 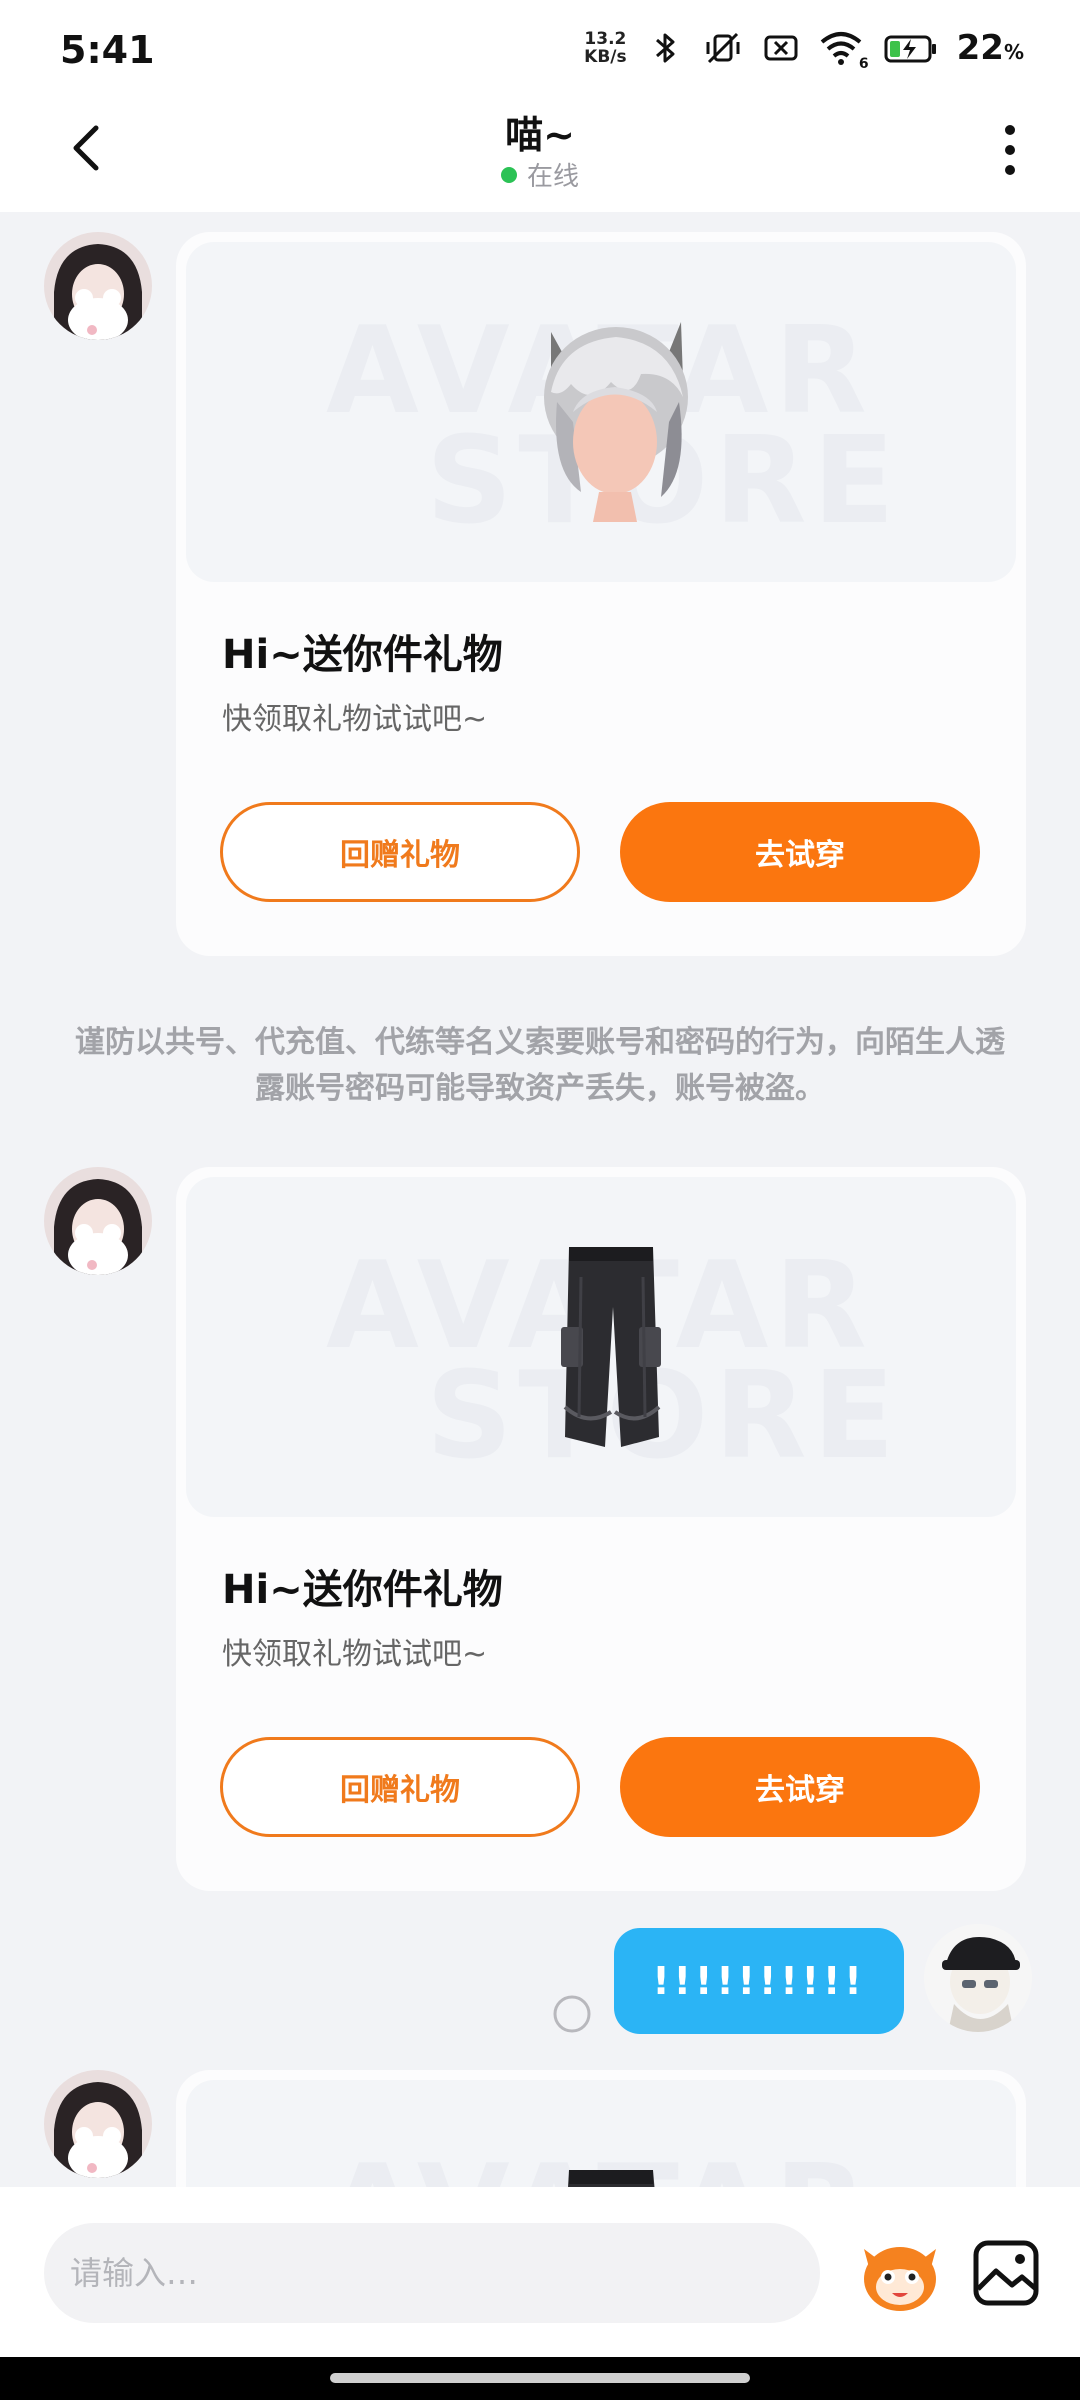 What do you see at coordinates (605, 57) in the screenshot?
I see `network-speed-unit: KB/s` at bounding box center [605, 57].